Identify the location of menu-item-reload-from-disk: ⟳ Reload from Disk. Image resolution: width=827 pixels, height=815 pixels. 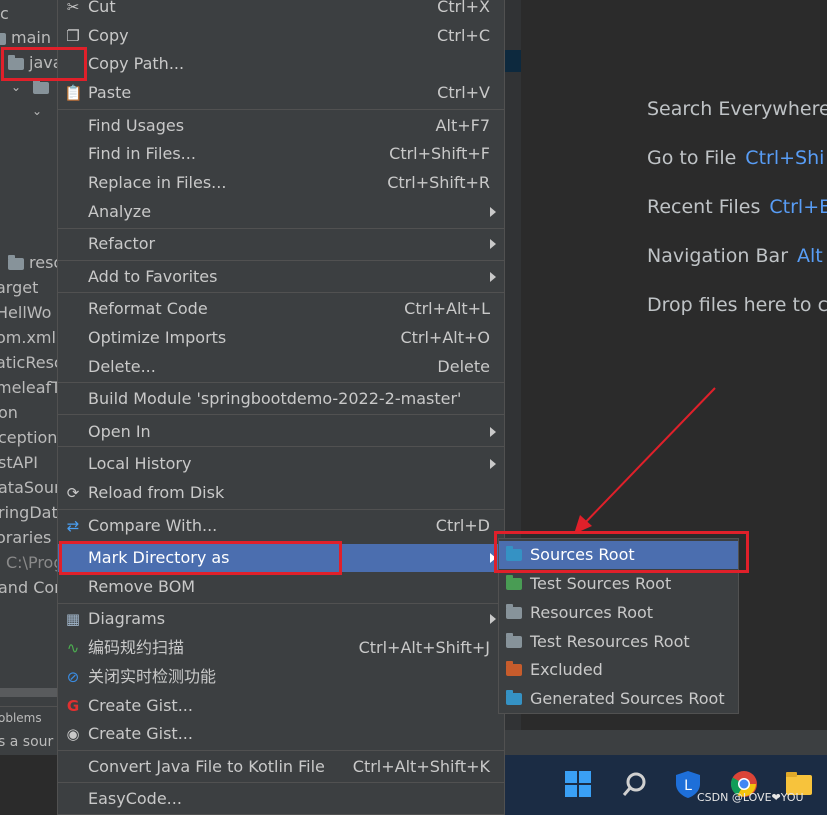
(281, 493).